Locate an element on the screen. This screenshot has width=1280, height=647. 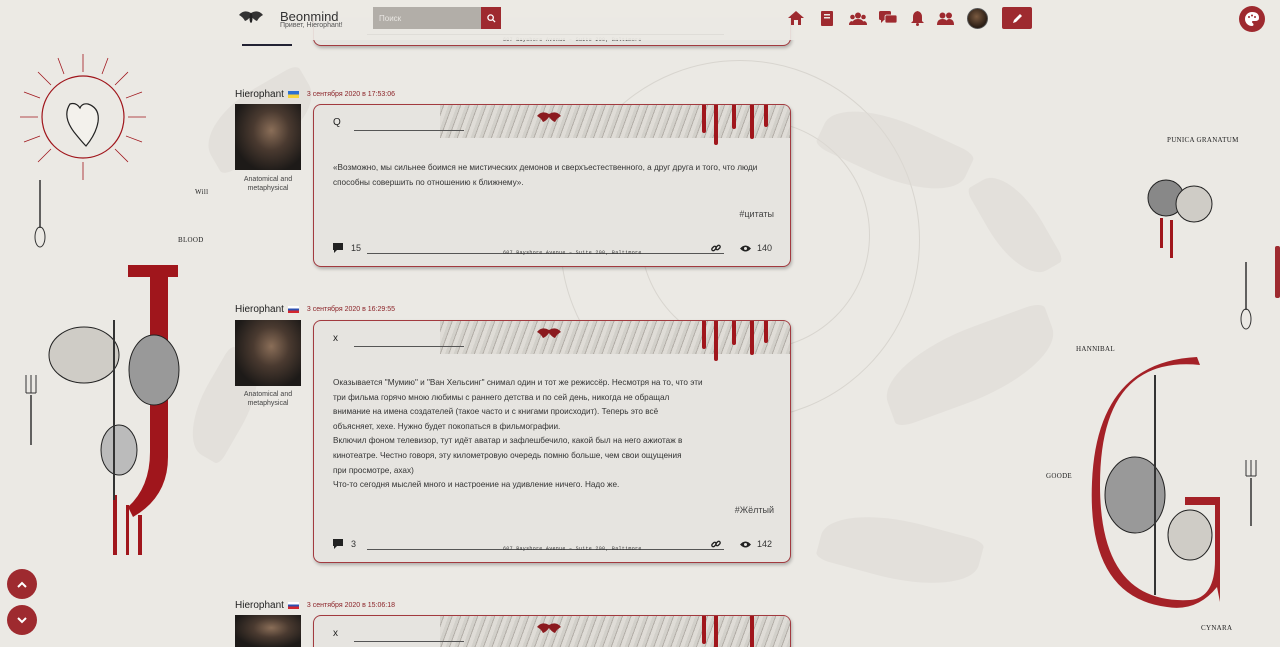
decor-label-blood: BLOOD is located at coordinates (191, 240).